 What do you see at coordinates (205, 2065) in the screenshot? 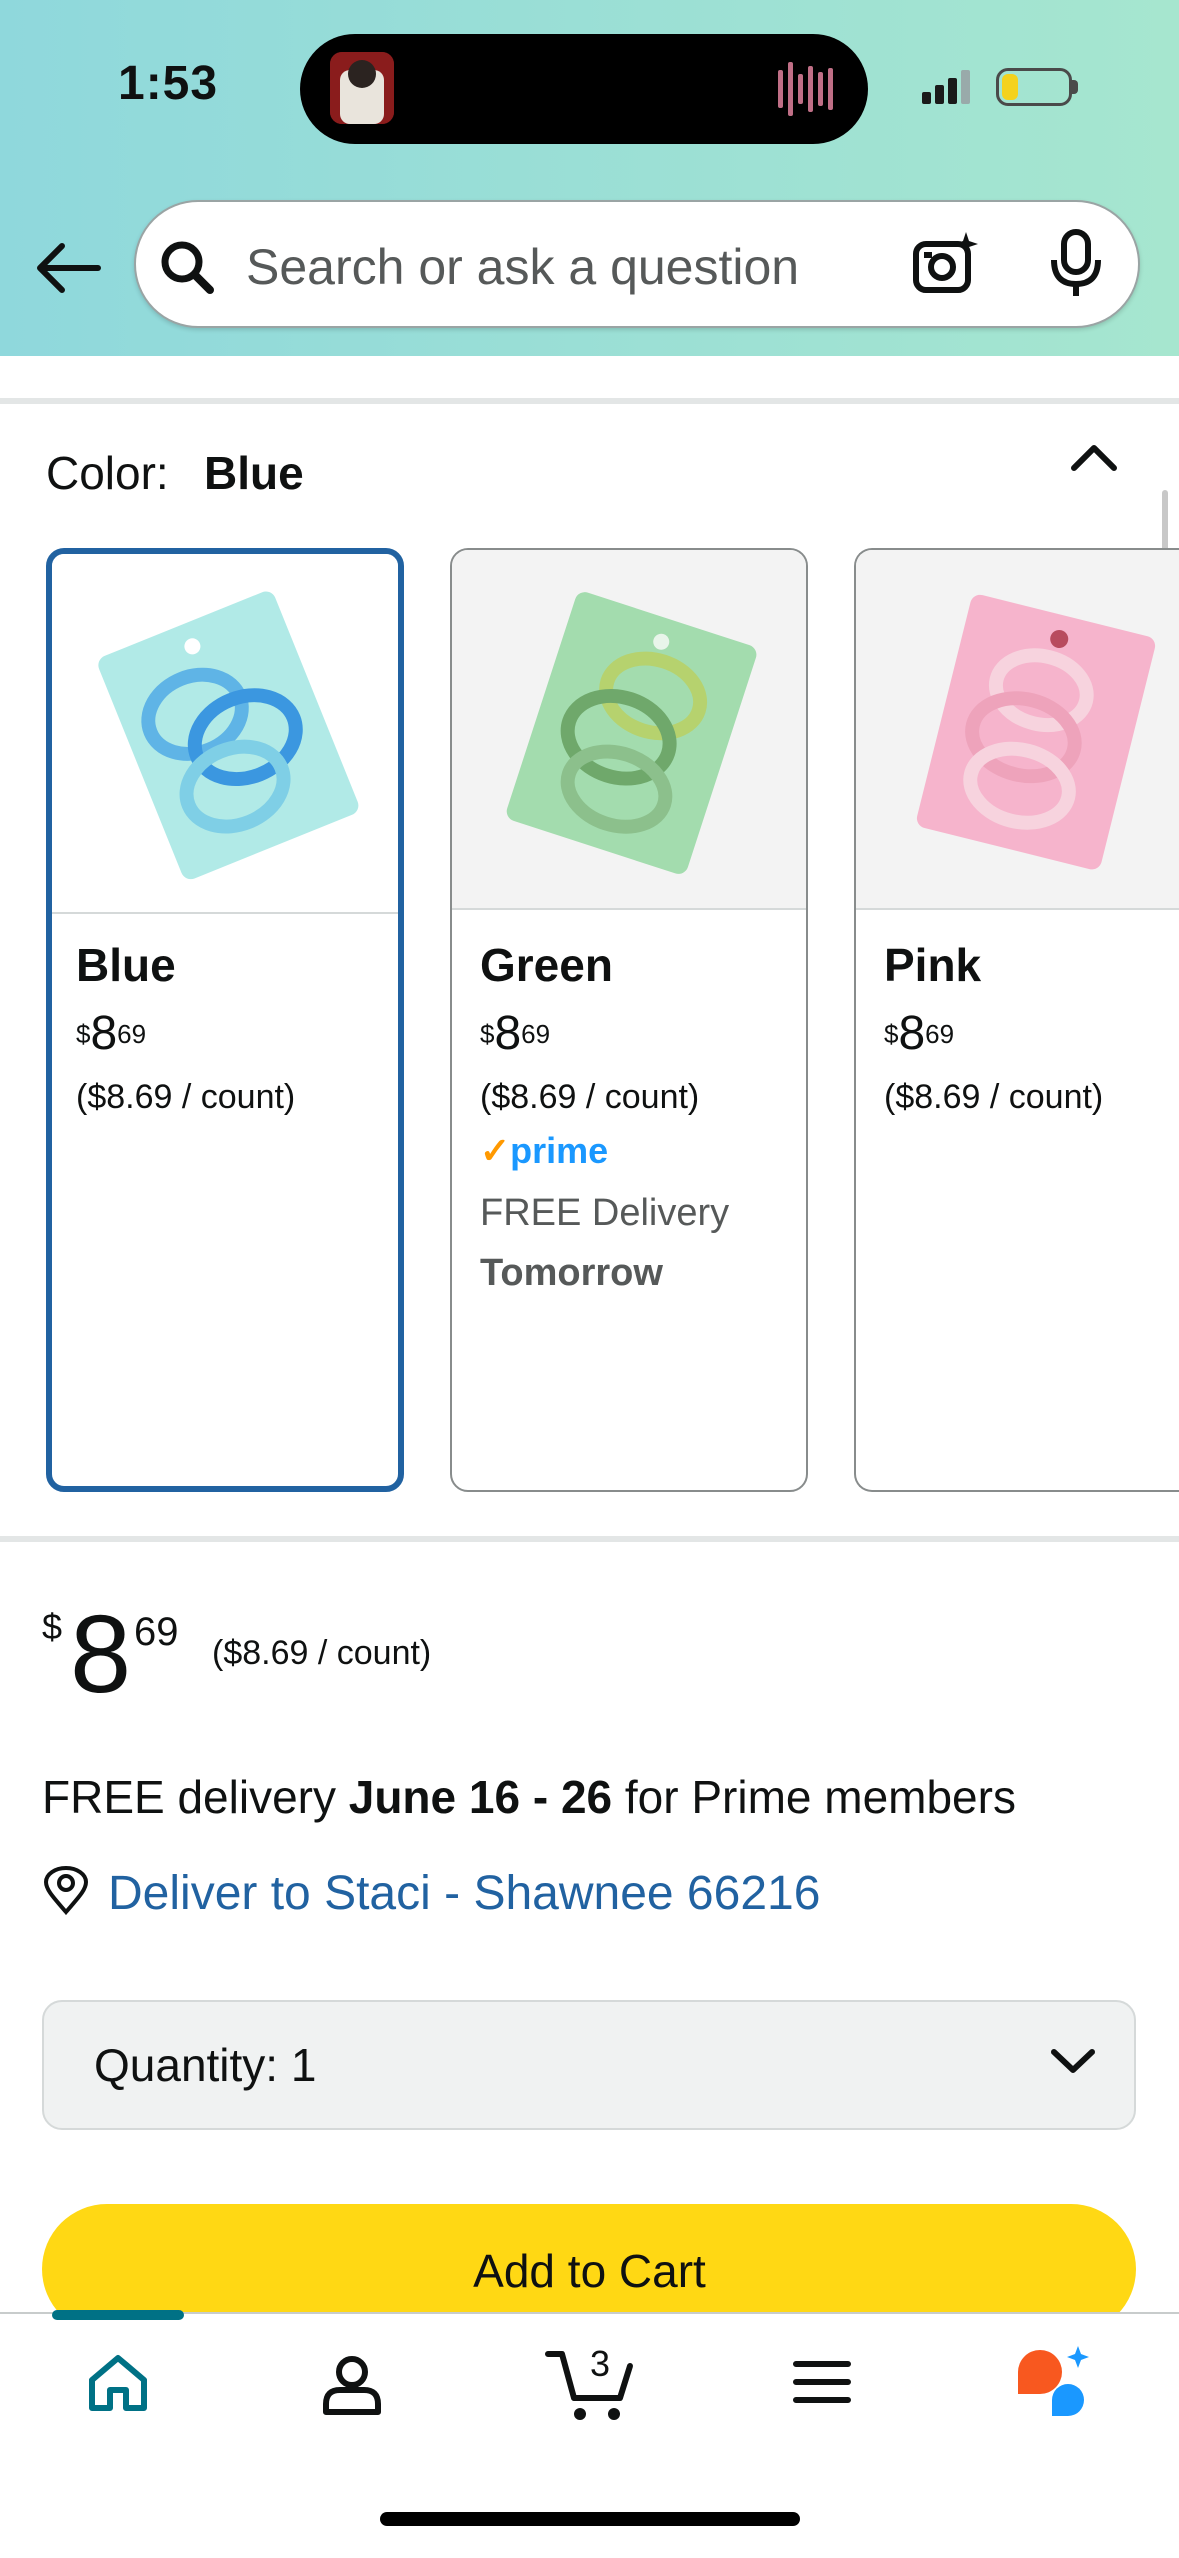
I see `quantity-label: Quantity: 1` at bounding box center [205, 2065].